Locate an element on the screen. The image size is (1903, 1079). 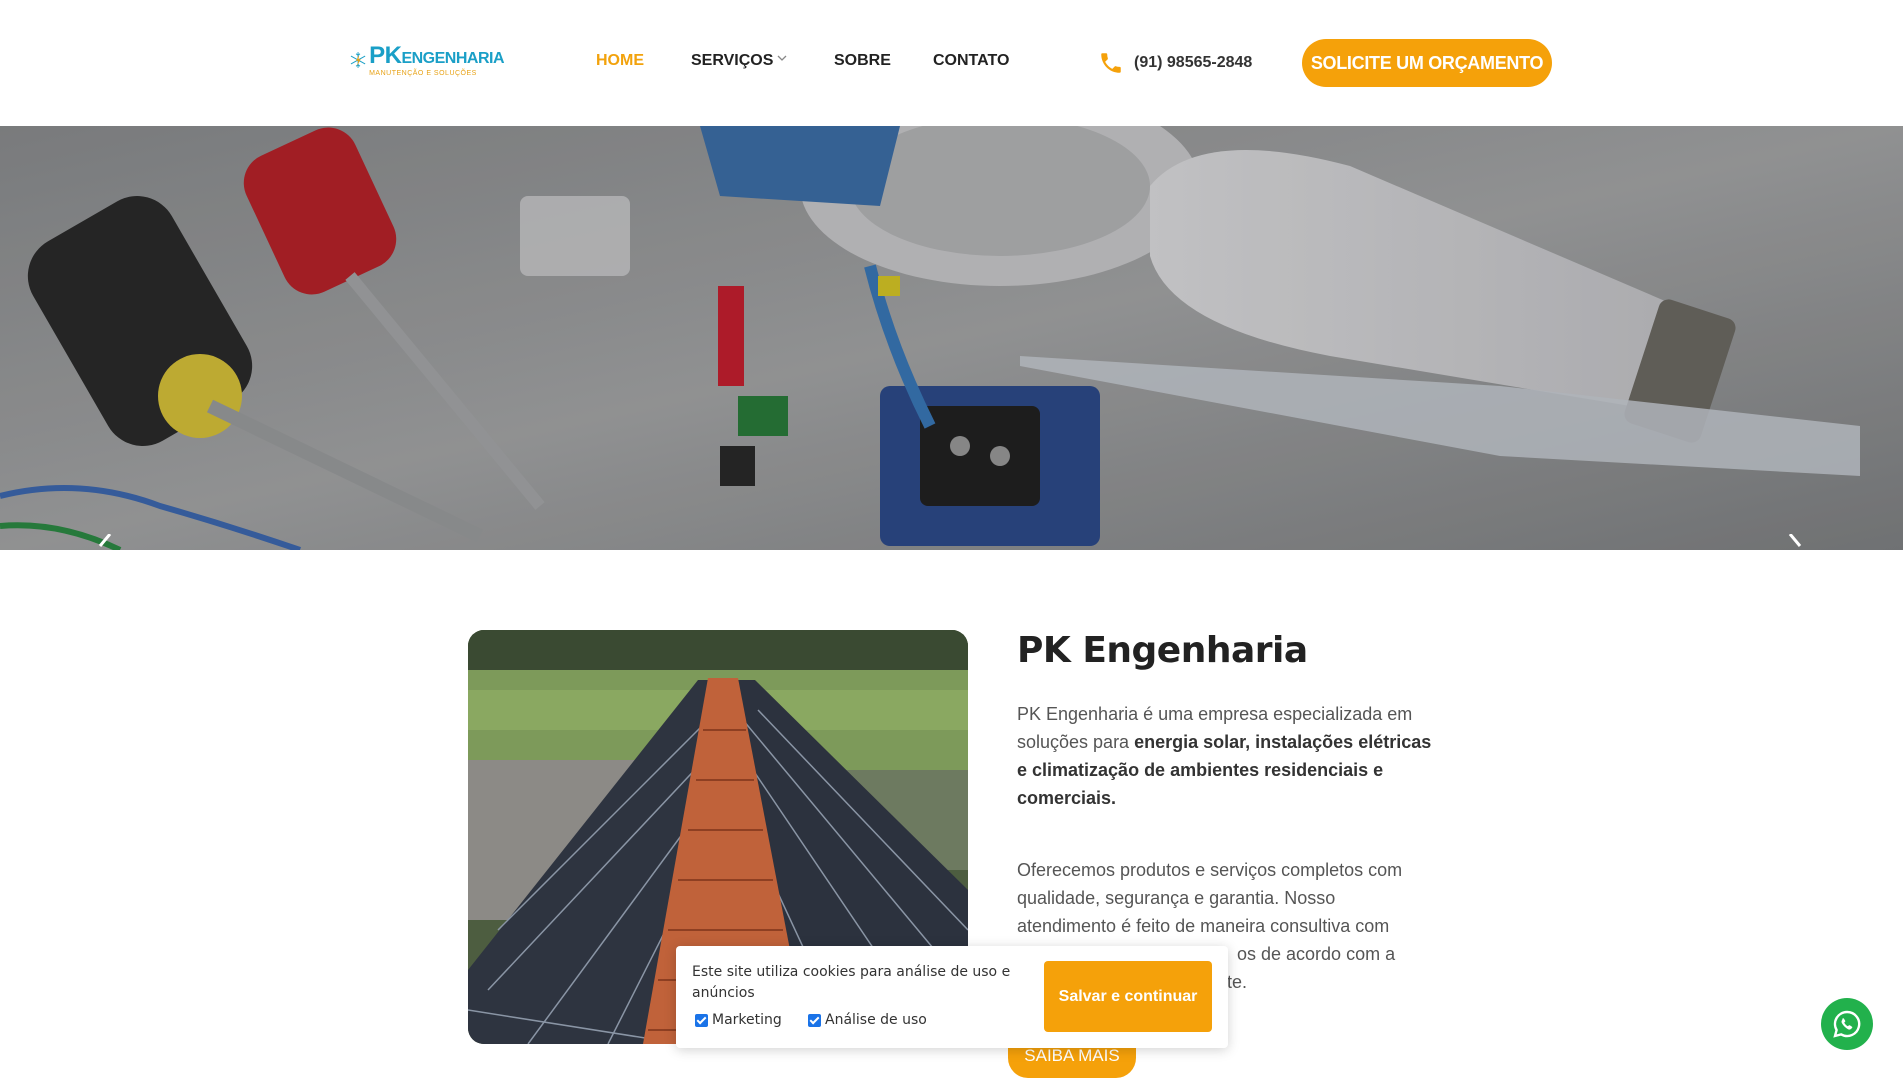
logo: PKENGENHARIA MANUTENÇÃO E SOLUÇÕES is located at coordinates (426, 60).